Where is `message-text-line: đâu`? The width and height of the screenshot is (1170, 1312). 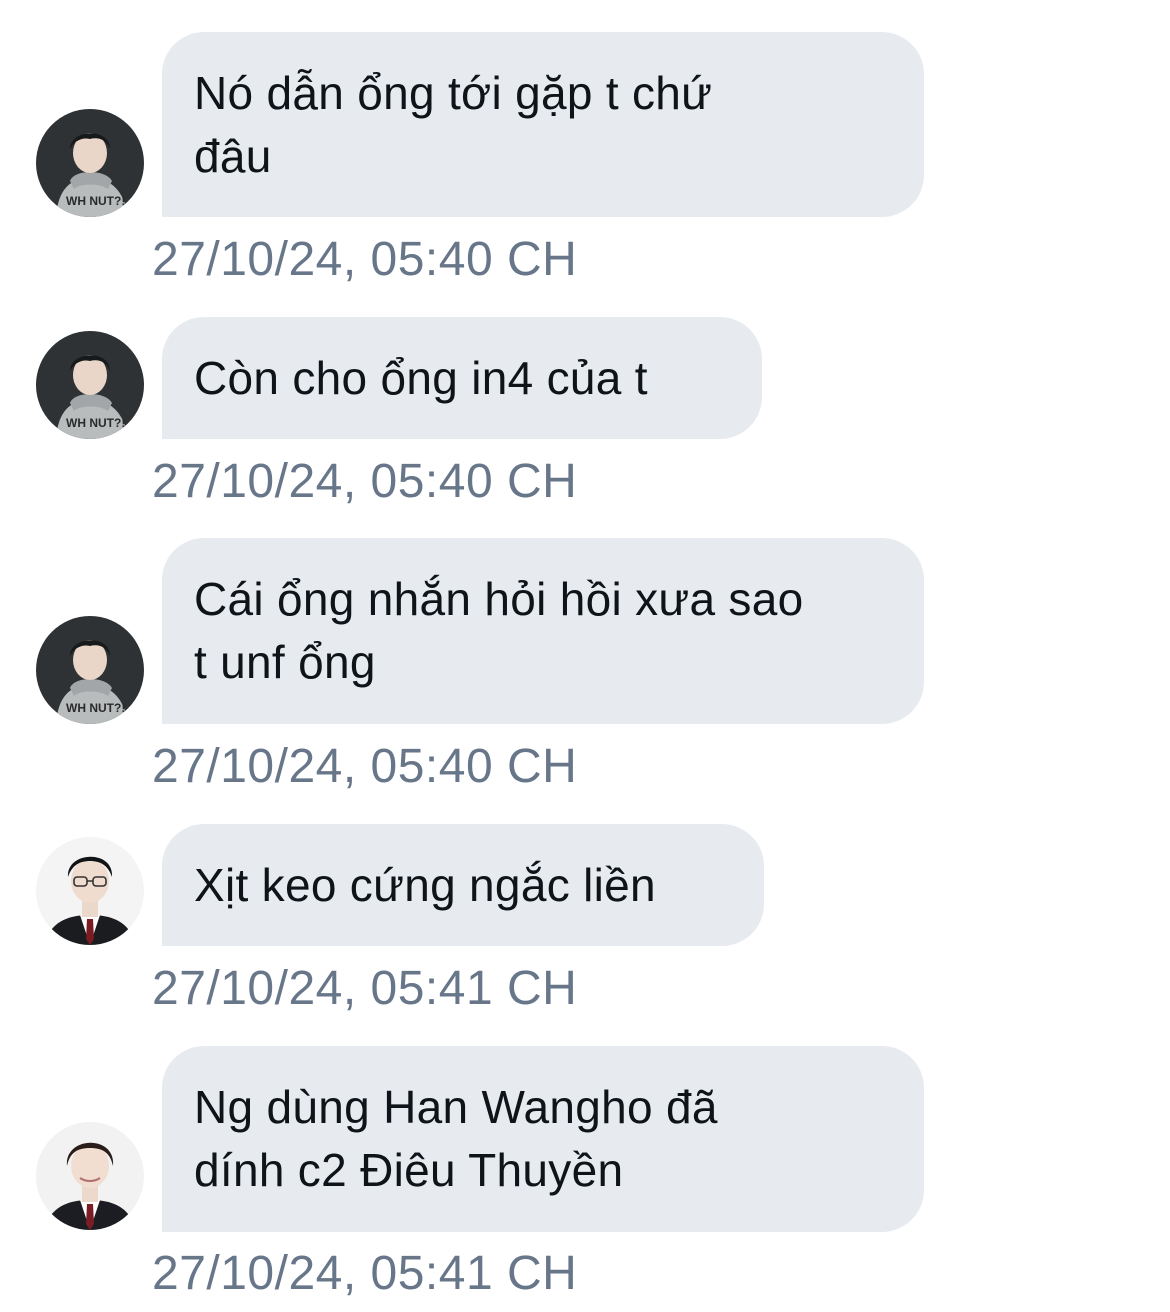
message-text-line: đâu is located at coordinates (233, 156).